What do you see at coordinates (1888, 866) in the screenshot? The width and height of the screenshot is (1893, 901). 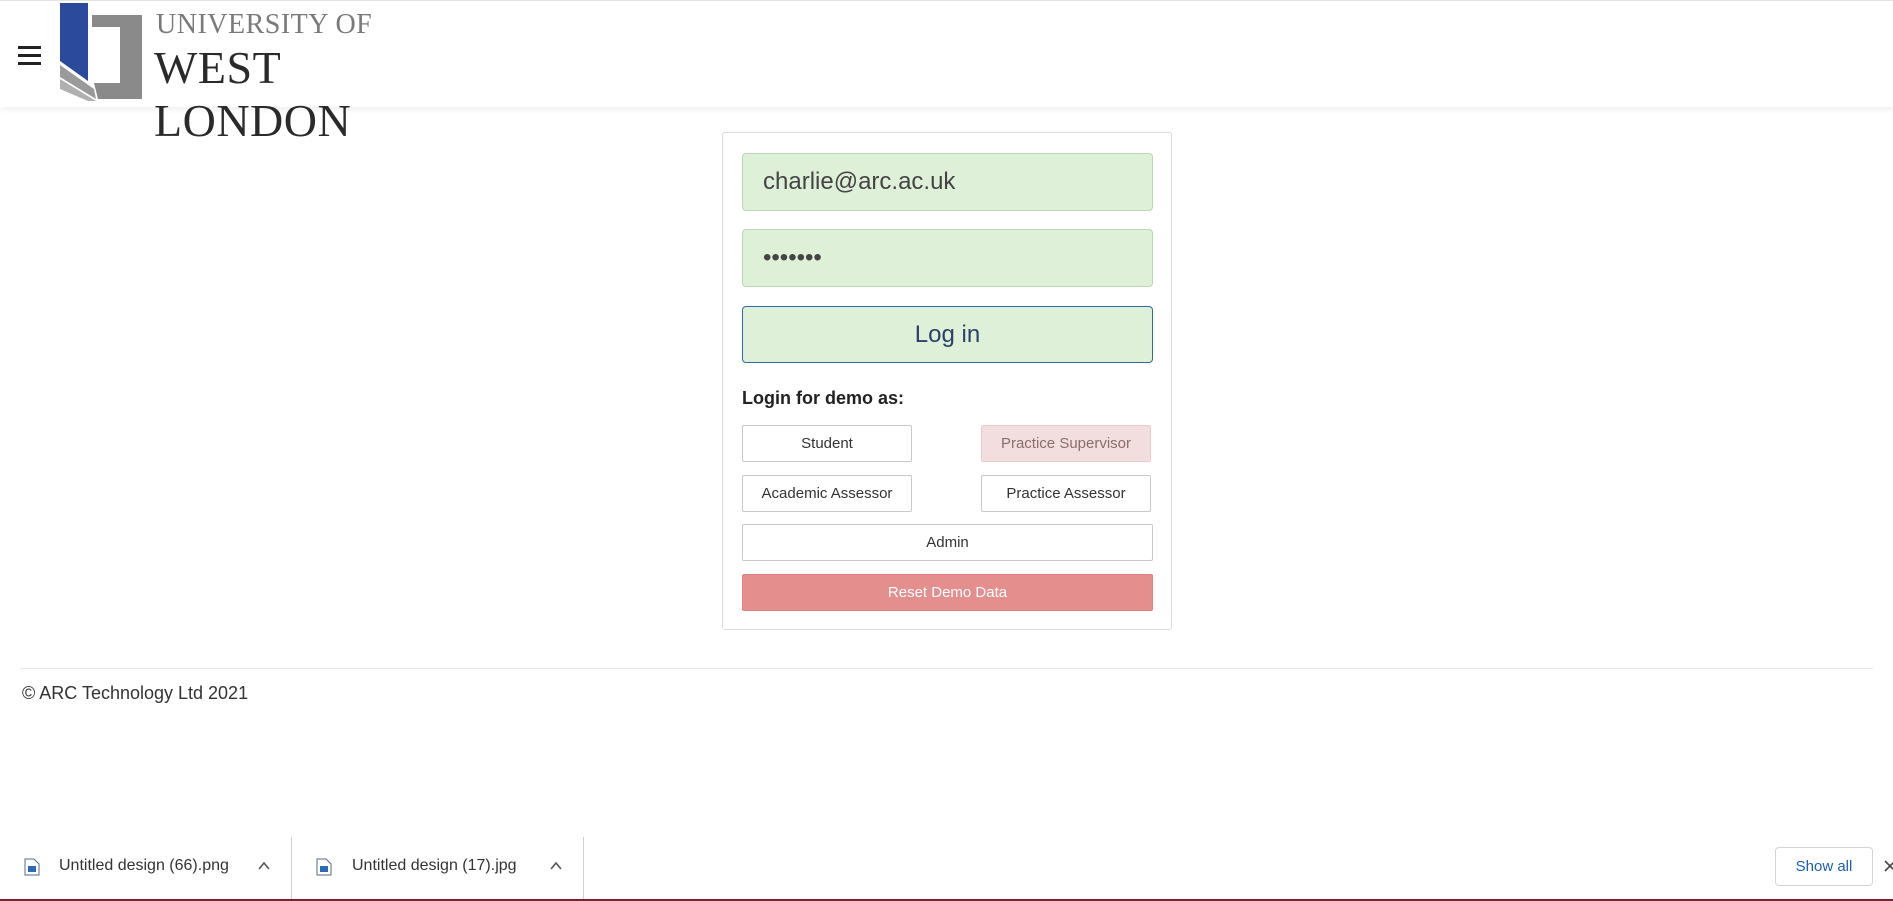 I see `close-icon` at bounding box center [1888, 866].